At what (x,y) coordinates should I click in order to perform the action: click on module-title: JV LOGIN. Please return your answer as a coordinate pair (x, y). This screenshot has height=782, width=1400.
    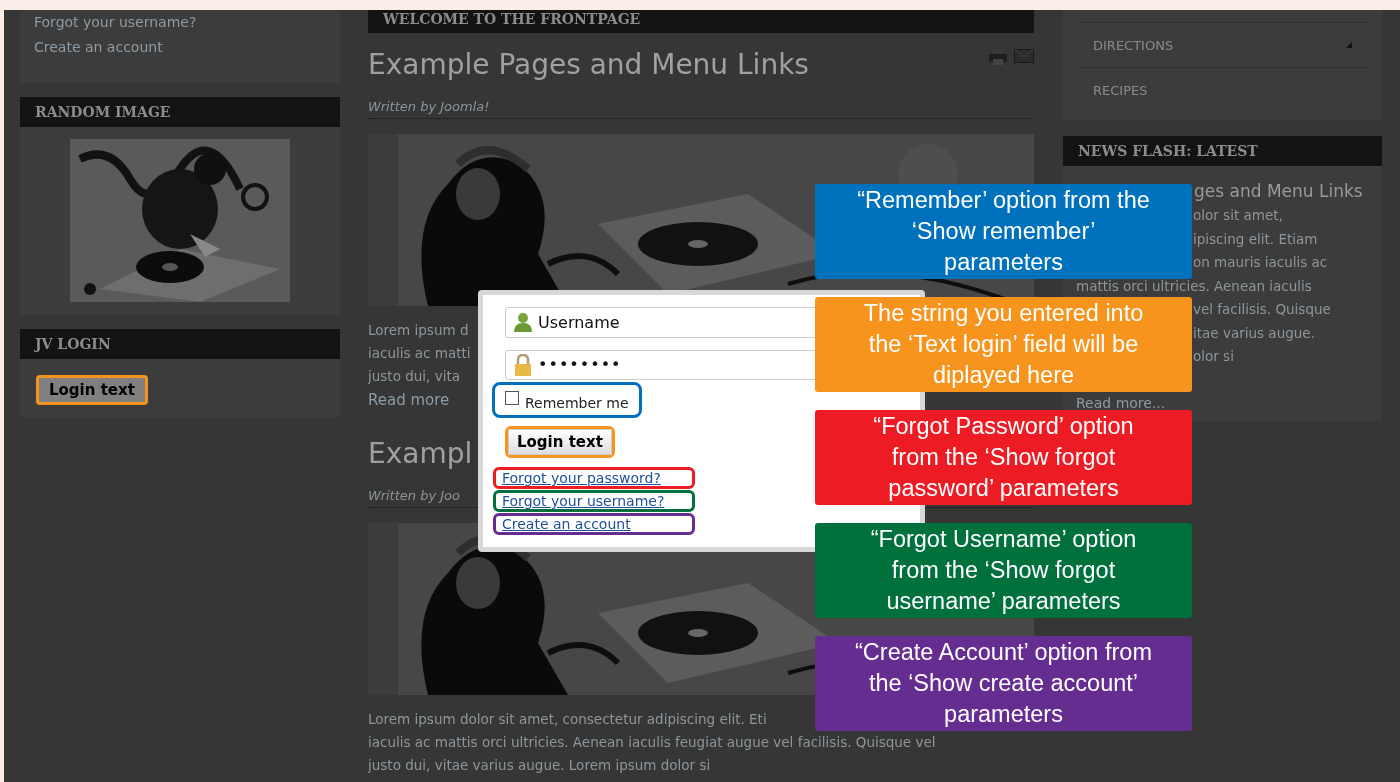
    Looking at the image, I should click on (180, 344).